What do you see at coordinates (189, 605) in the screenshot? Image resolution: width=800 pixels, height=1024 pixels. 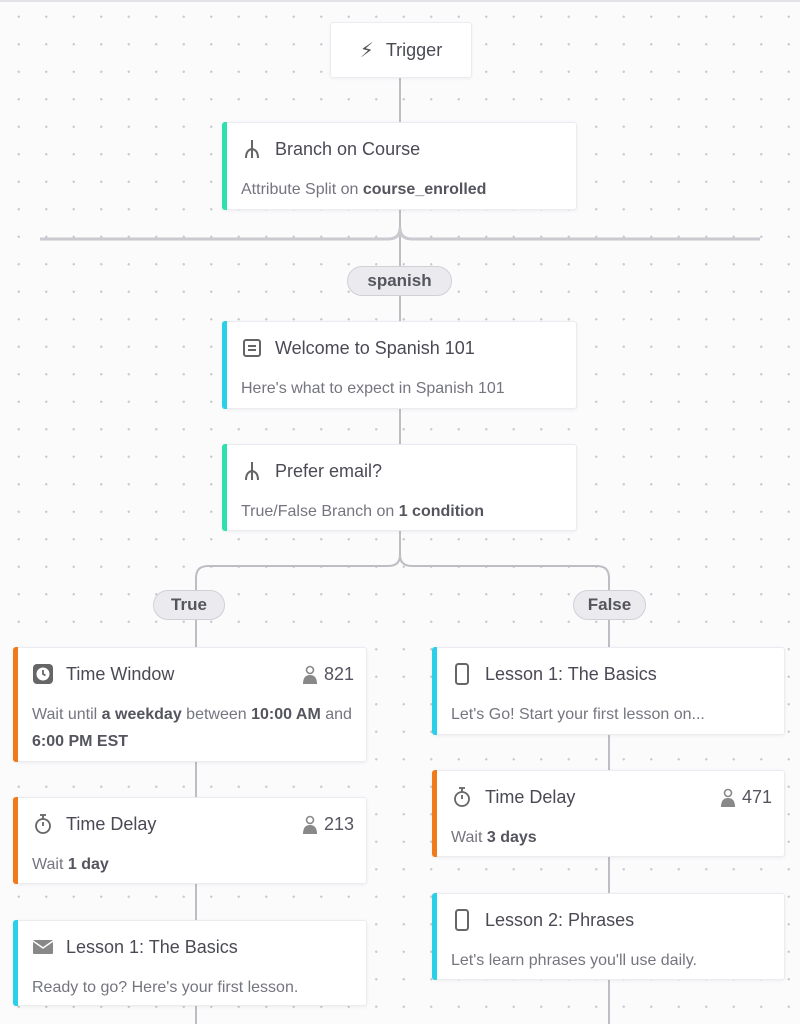 I see `branch-label-true: True` at bounding box center [189, 605].